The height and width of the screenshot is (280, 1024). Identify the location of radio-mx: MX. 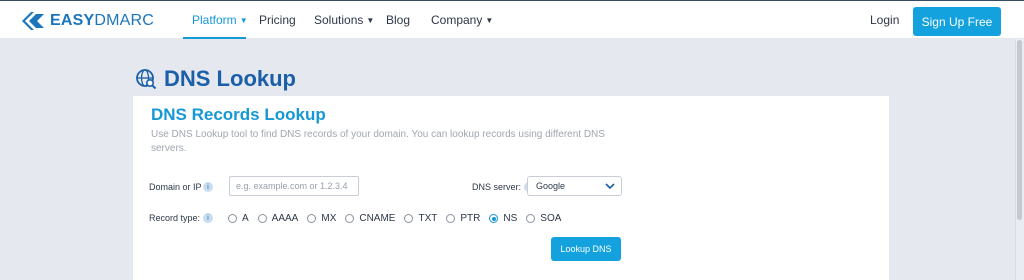
(321, 218).